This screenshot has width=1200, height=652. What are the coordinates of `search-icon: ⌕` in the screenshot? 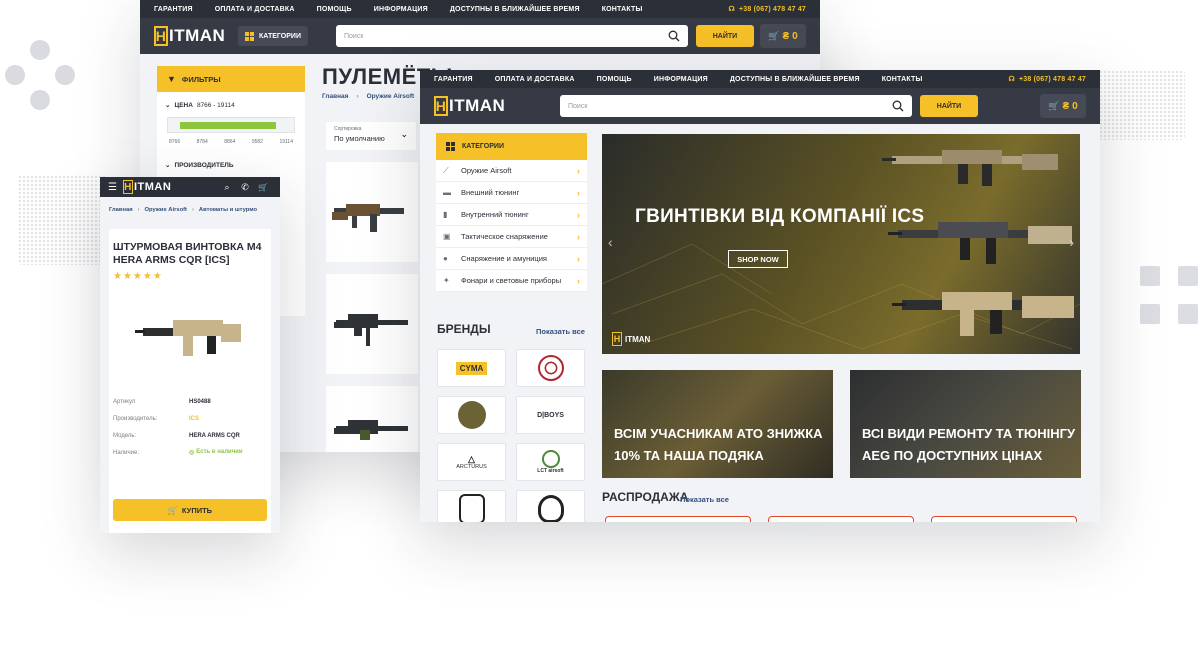 It's located at (227, 187).